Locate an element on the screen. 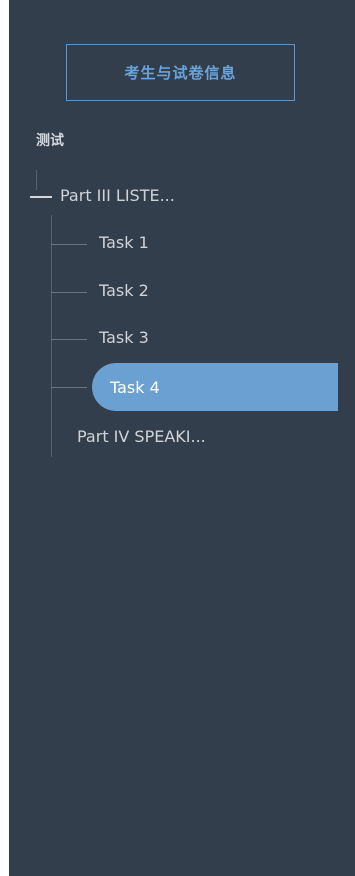  candidate-paper-info-button: 考生与试卷信息 is located at coordinates (180, 72).